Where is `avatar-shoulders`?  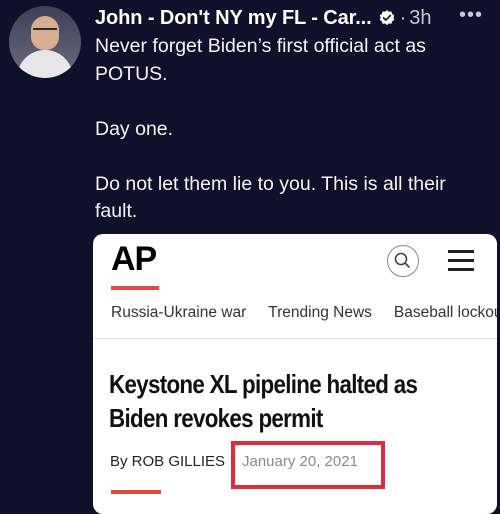
avatar-shoulders is located at coordinates (45, 64).